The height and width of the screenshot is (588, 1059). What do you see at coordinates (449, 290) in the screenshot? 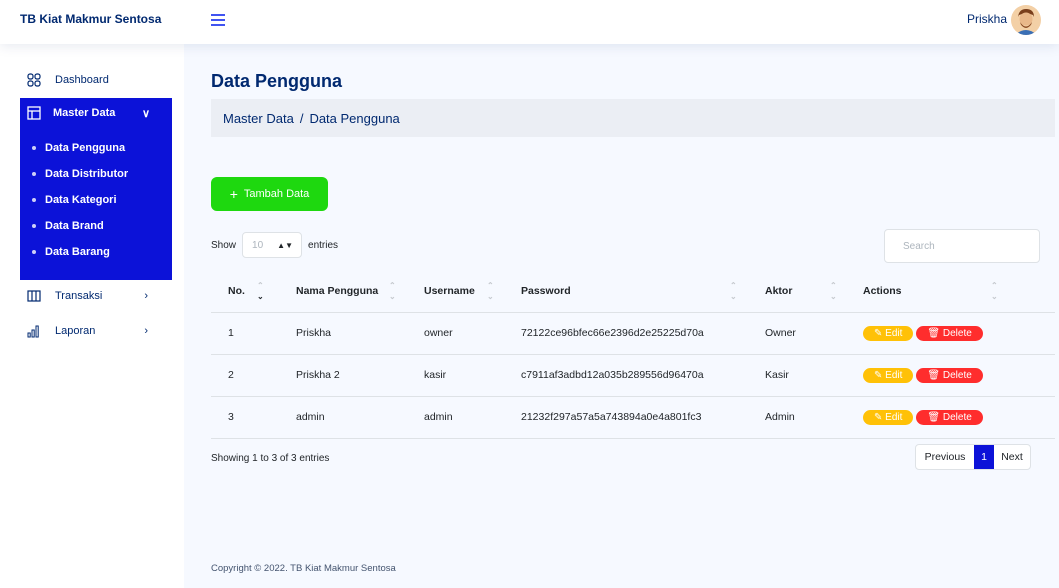
I see `column-header-label: Username` at bounding box center [449, 290].